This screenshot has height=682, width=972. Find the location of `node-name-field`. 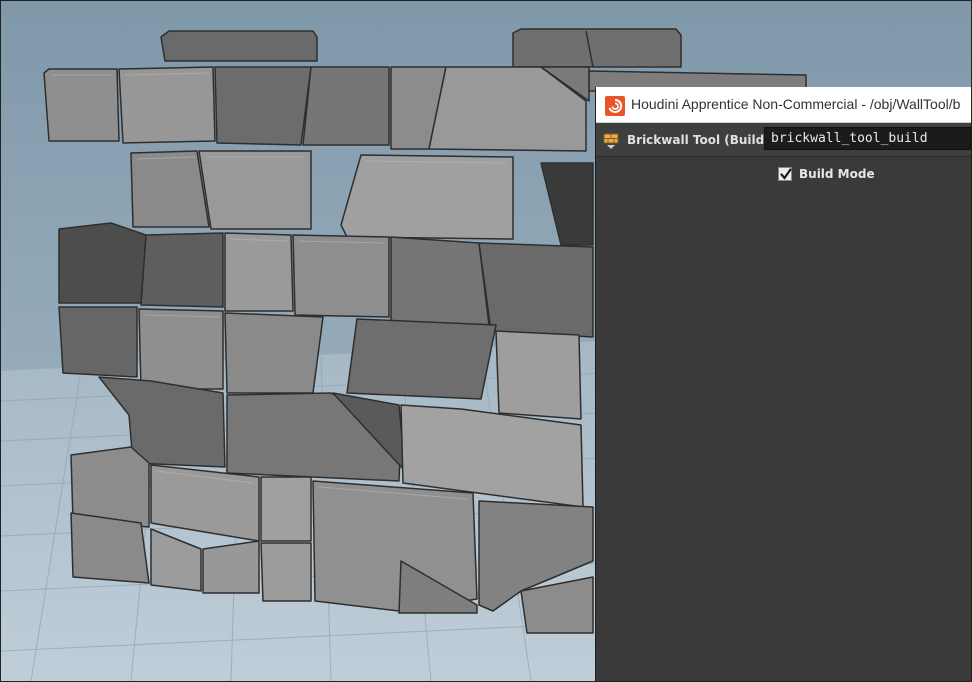

node-name-field is located at coordinates (867, 138).